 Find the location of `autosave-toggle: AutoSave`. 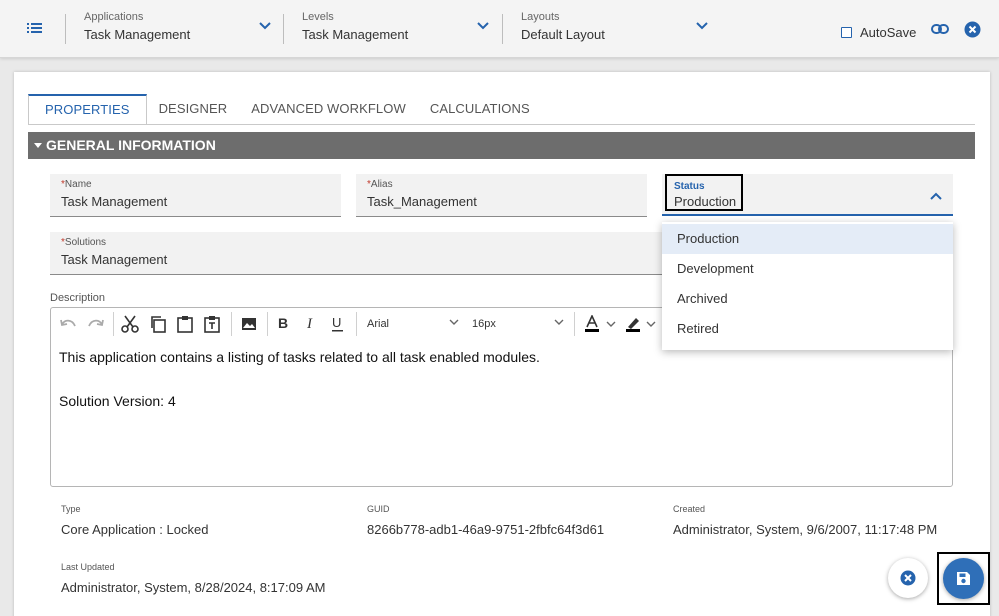

autosave-toggle: AutoSave is located at coordinates (878, 32).